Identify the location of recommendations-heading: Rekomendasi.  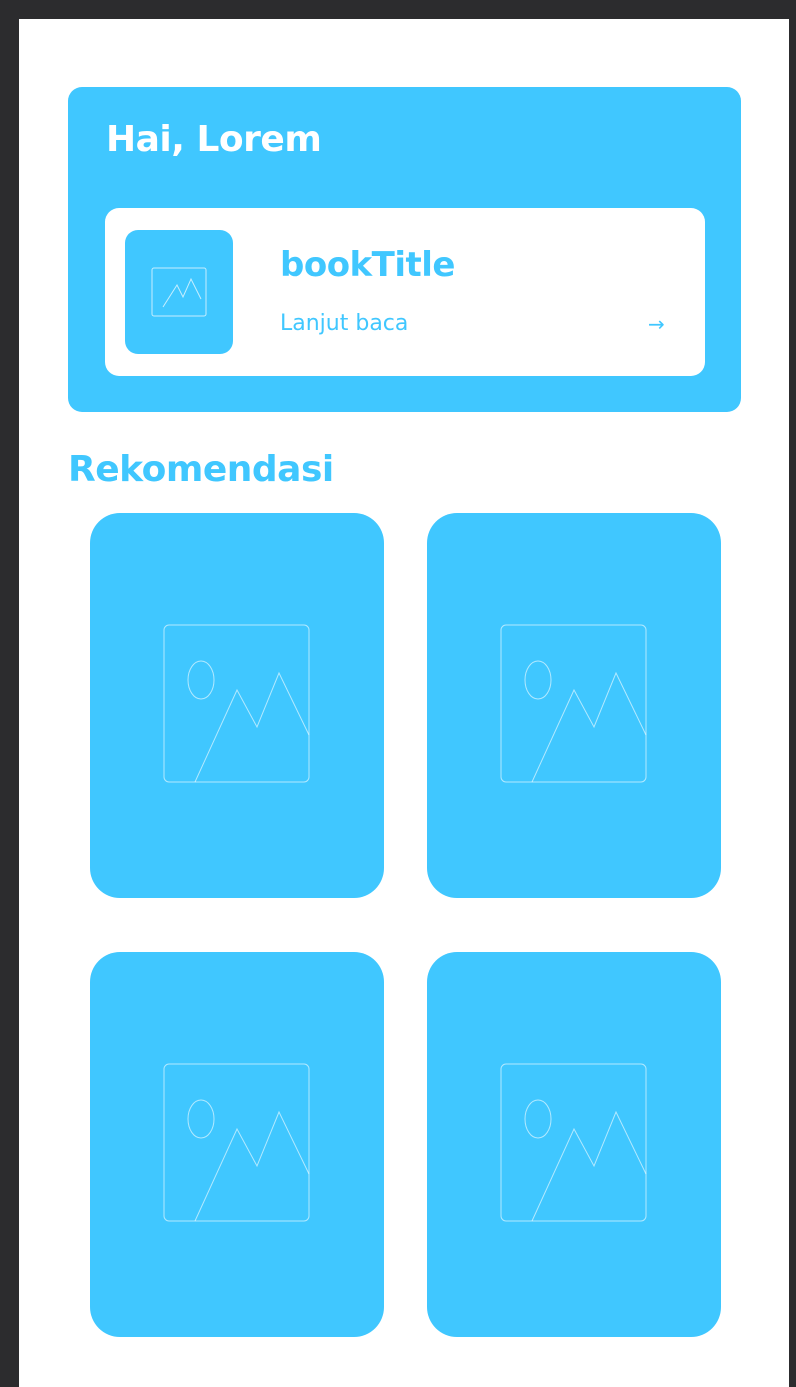
(201, 469).